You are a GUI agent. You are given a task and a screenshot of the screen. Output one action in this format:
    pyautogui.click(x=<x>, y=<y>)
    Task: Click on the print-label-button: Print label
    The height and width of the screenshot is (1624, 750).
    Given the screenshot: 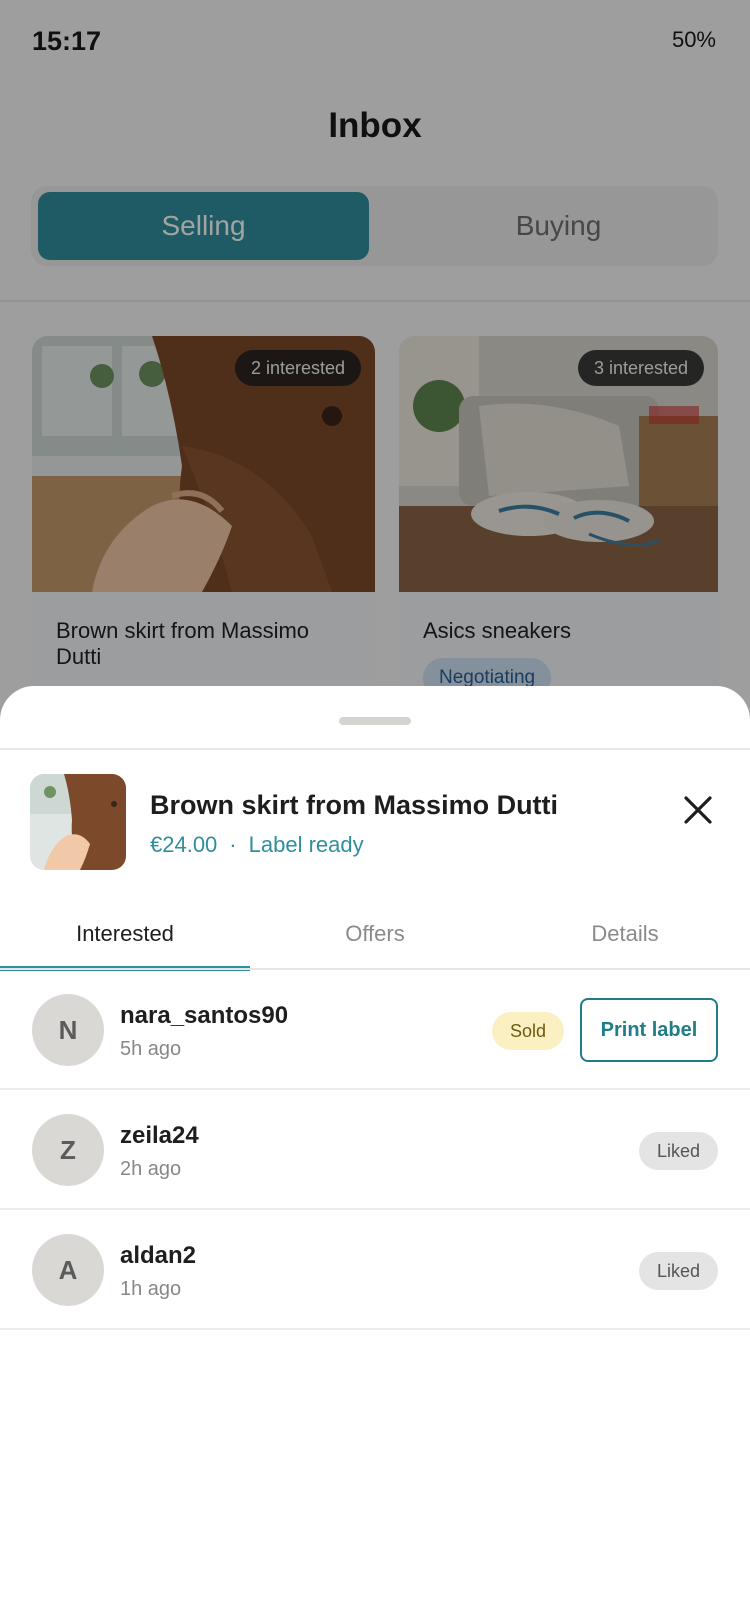 What is the action you would take?
    pyautogui.click(x=649, y=1030)
    